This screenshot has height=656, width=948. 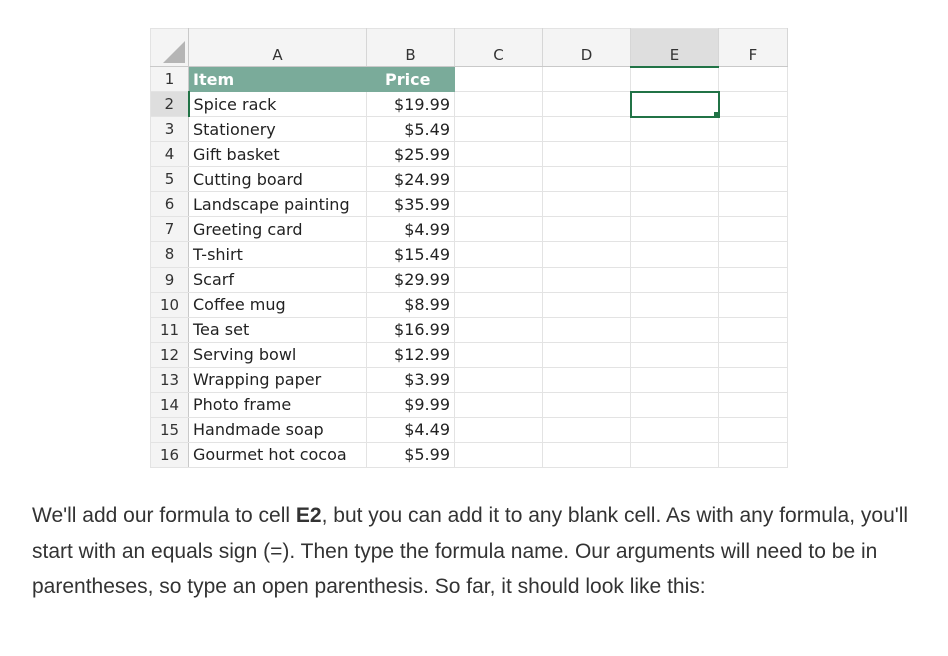 What do you see at coordinates (586, 154) in the screenshot?
I see `cell-d4` at bounding box center [586, 154].